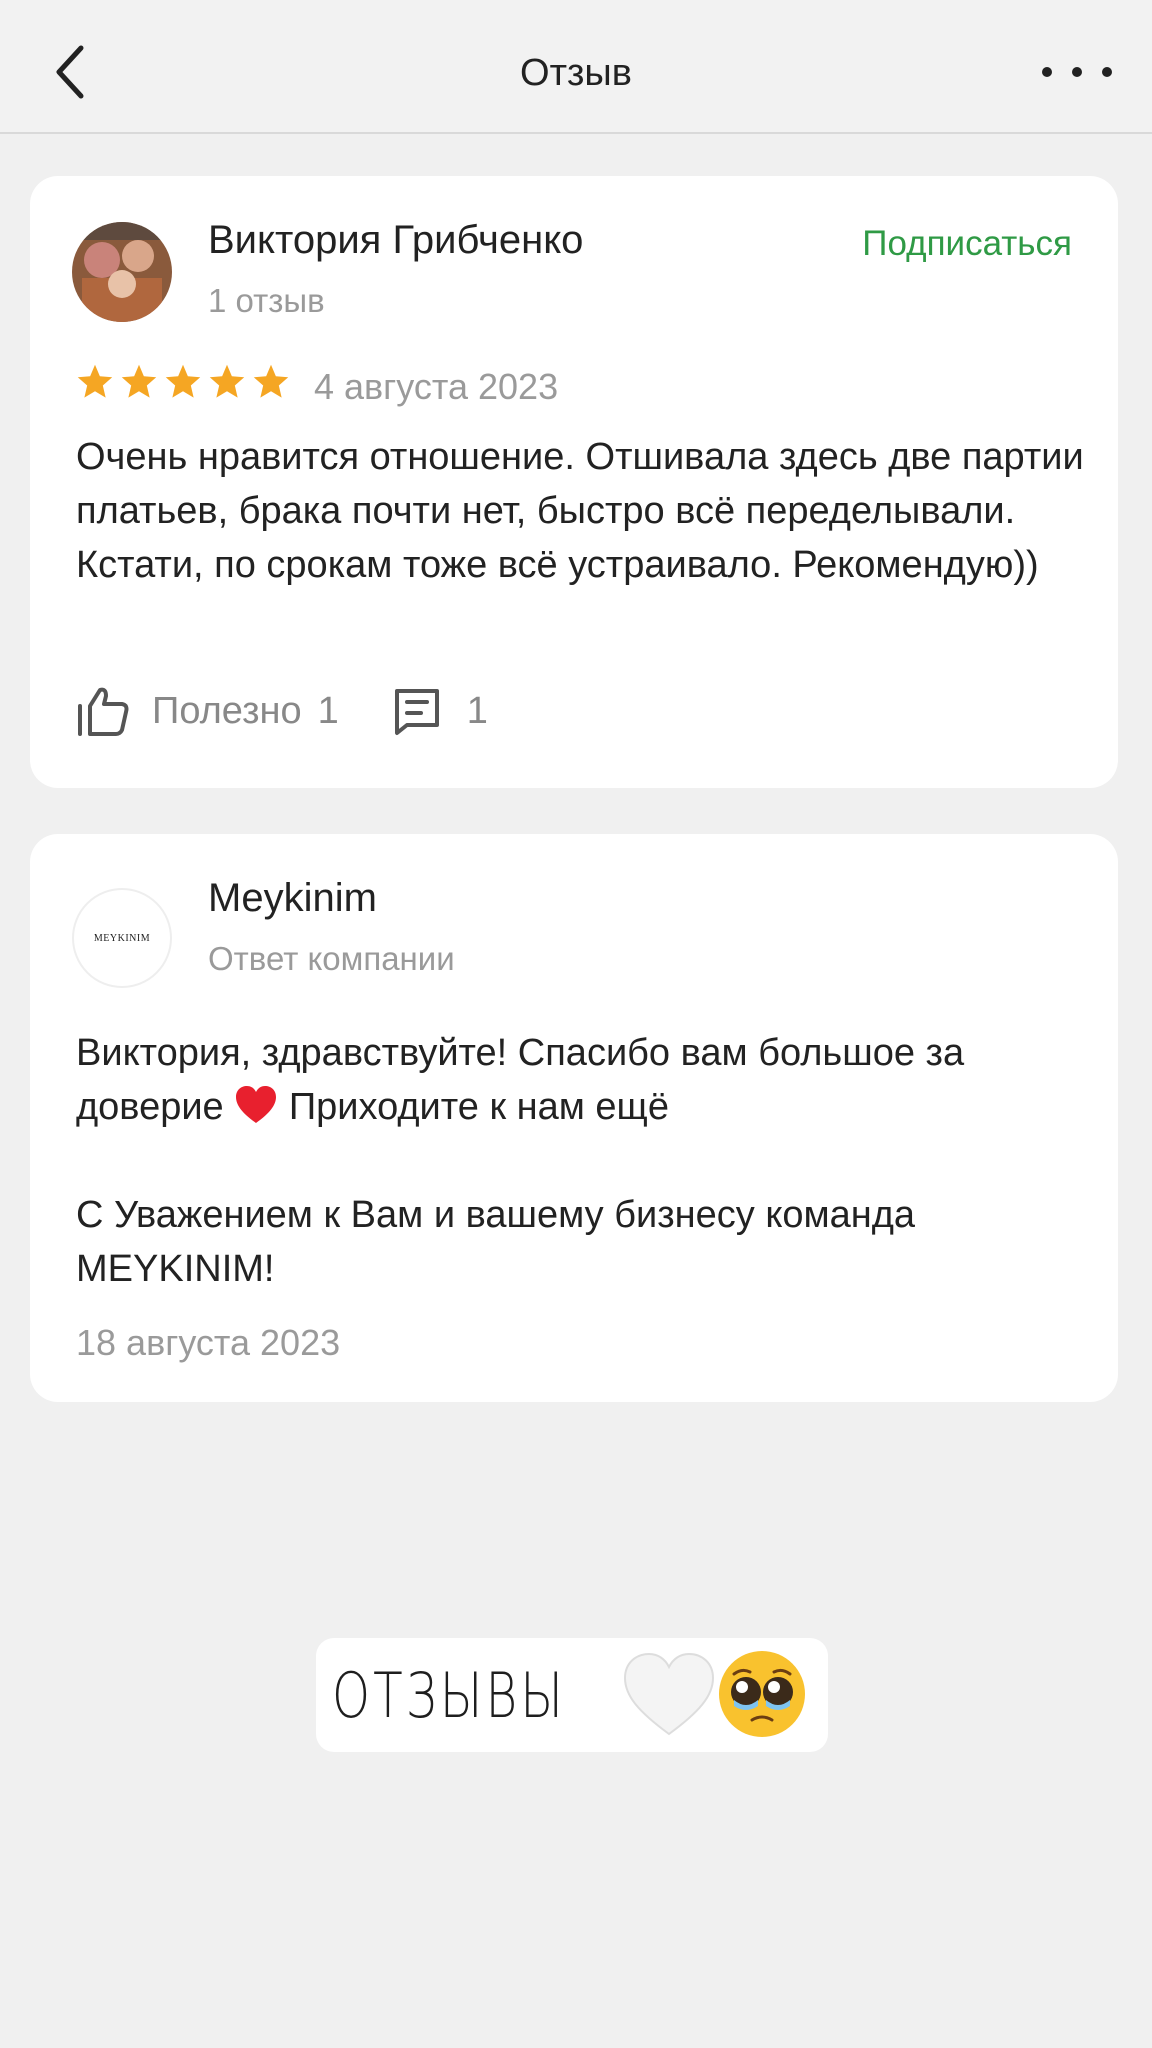 This screenshot has height=2048, width=1152. I want to click on thumbs-up-icon, so click(103, 711).